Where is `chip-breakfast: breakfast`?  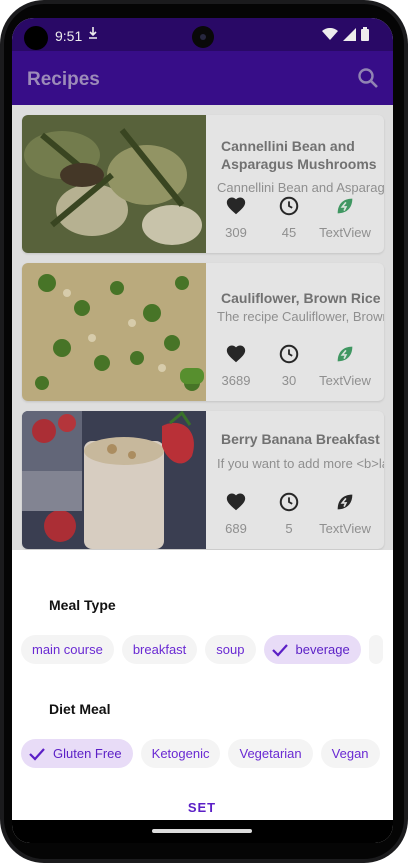 chip-breakfast: breakfast is located at coordinates (159, 649).